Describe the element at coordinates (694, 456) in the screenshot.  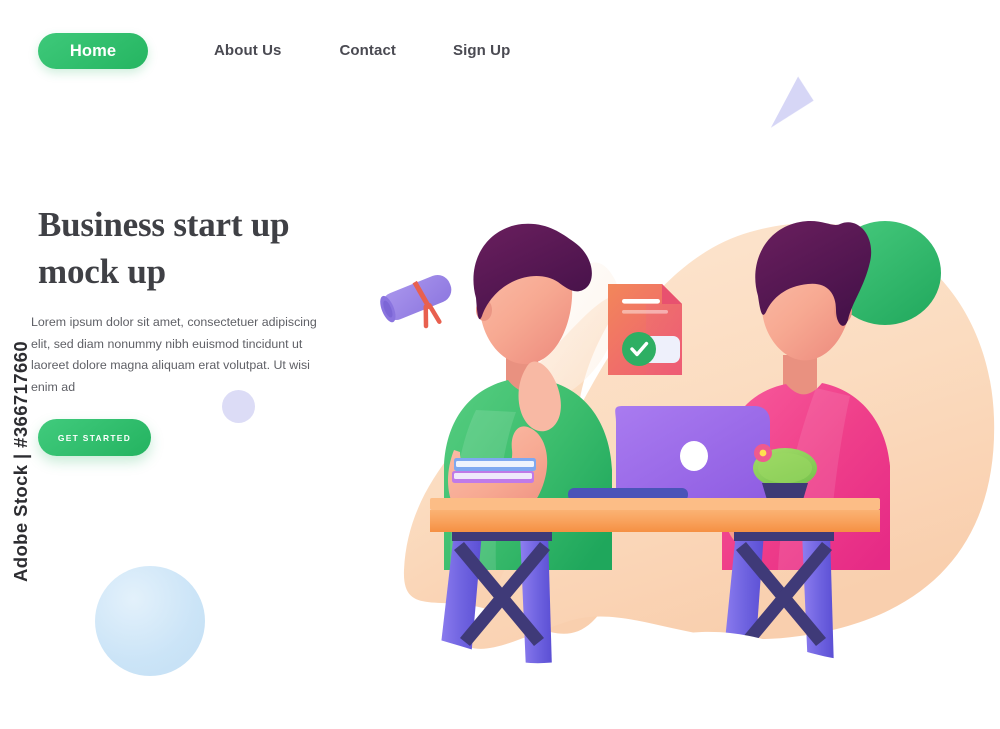
I see `laptop-logo-icon` at that location.